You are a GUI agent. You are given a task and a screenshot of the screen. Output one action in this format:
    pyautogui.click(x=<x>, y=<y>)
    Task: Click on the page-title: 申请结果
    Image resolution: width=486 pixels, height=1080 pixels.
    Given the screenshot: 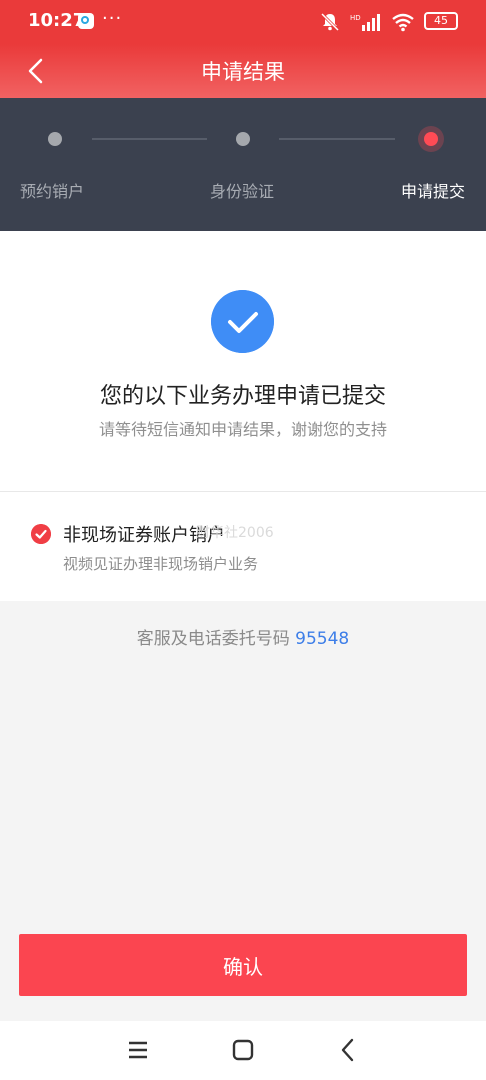 What is the action you would take?
    pyautogui.click(x=243, y=72)
    